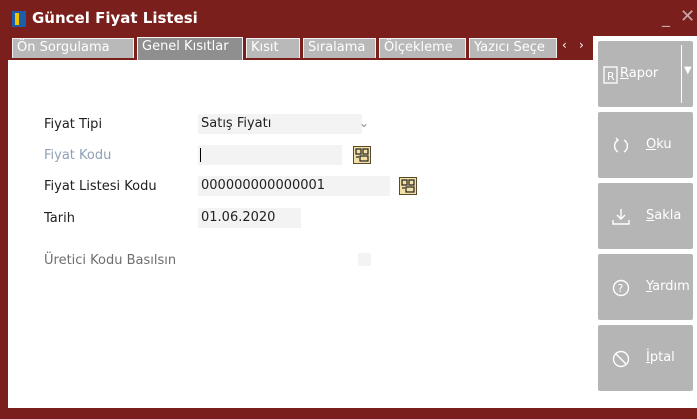 Image resolution: width=697 pixels, height=419 pixels. I want to click on sakla-button: Sakla, so click(645, 216).